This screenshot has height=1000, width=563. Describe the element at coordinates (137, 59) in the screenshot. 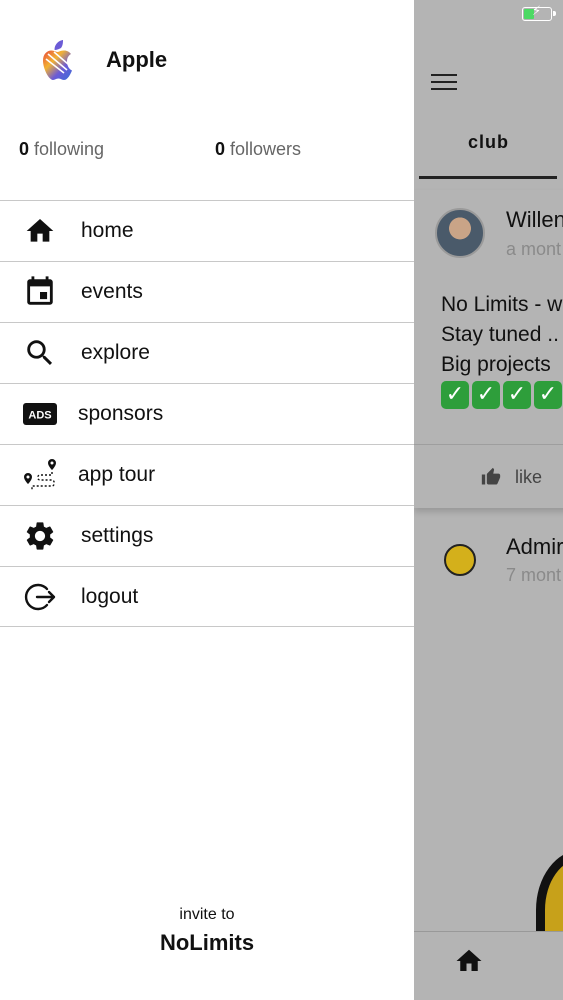

I see `app-name: Apple` at that location.